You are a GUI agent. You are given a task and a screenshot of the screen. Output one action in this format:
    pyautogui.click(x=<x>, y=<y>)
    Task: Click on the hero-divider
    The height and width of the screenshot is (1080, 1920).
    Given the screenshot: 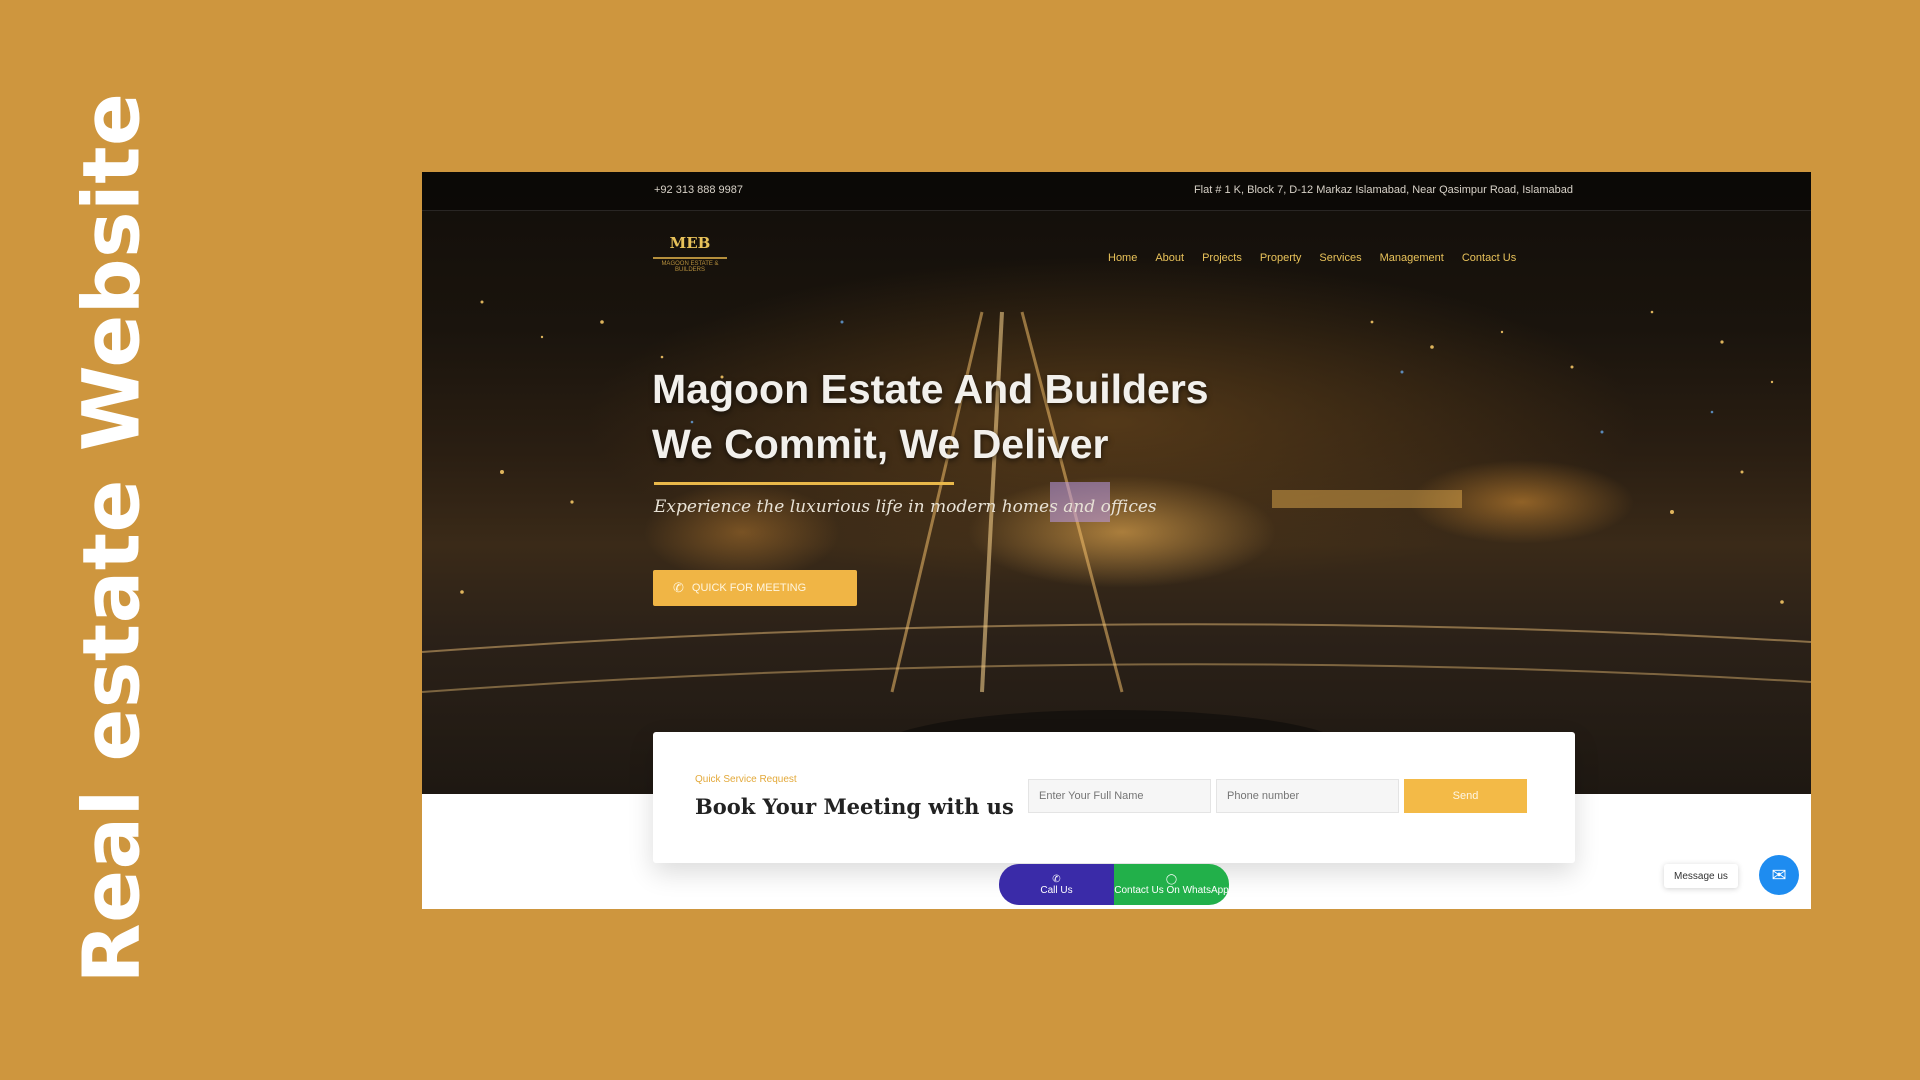 What is the action you would take?
    pyautogui.click(x=804, y=483)
    